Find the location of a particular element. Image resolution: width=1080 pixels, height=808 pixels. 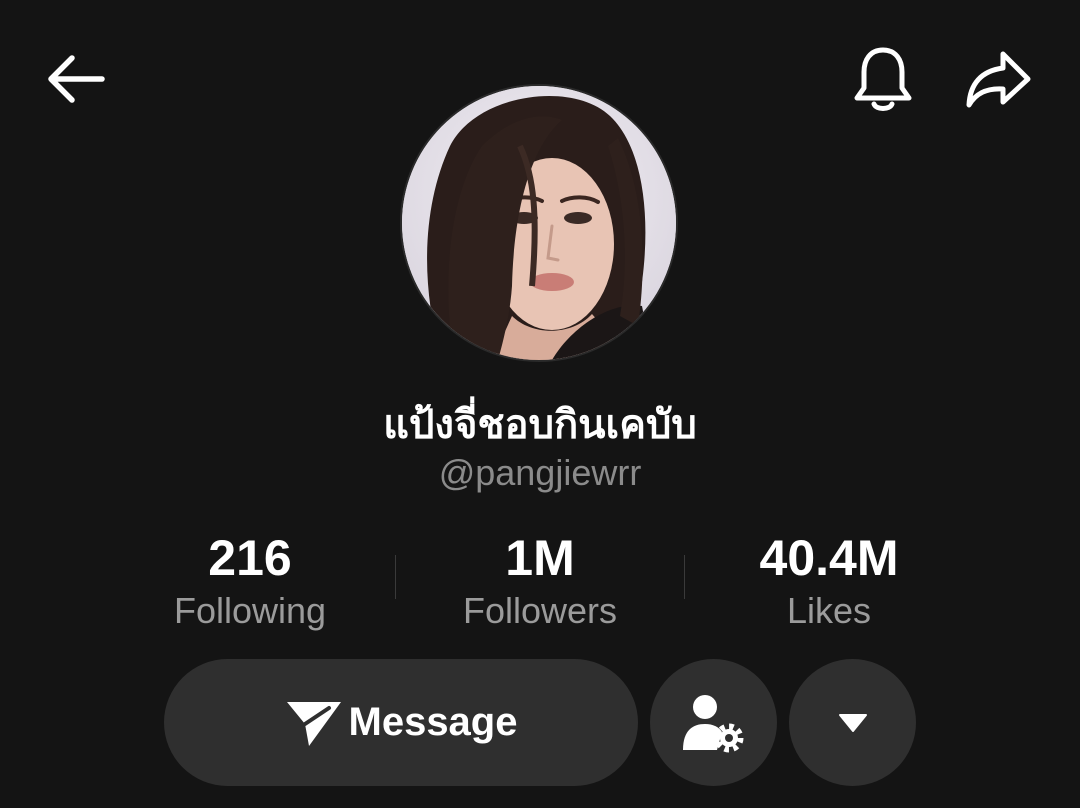

message-button: Message is located at coordinates (401, 722).